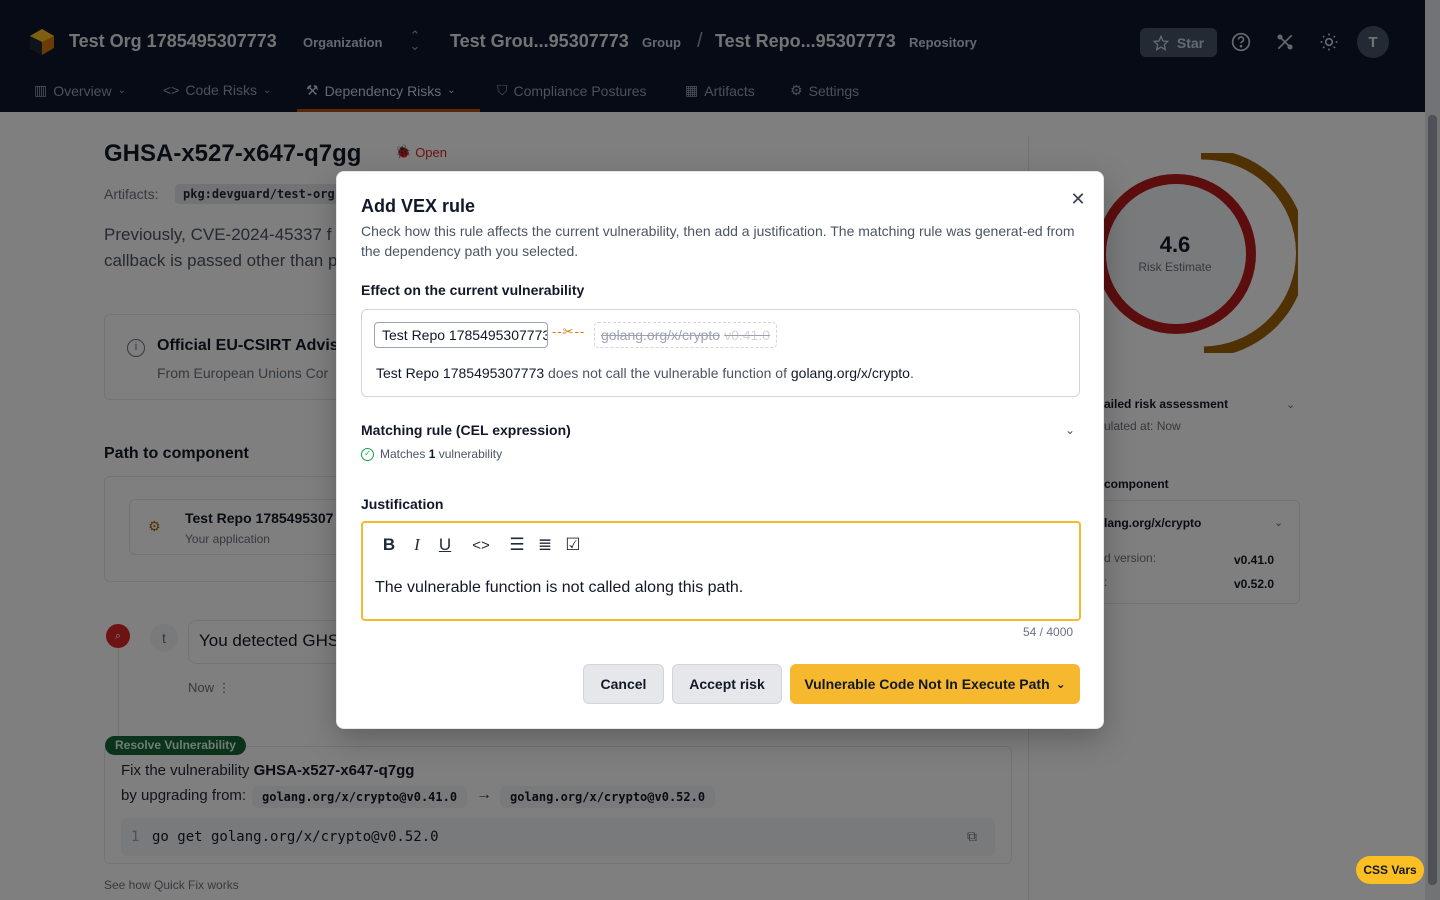 This screenshot has width=1440, height=900. What do you see at coordinates (667, 373) in the screenshot?
I see `effect-middle: does not call the vulnerable function of` at bounding box center [667, 373].